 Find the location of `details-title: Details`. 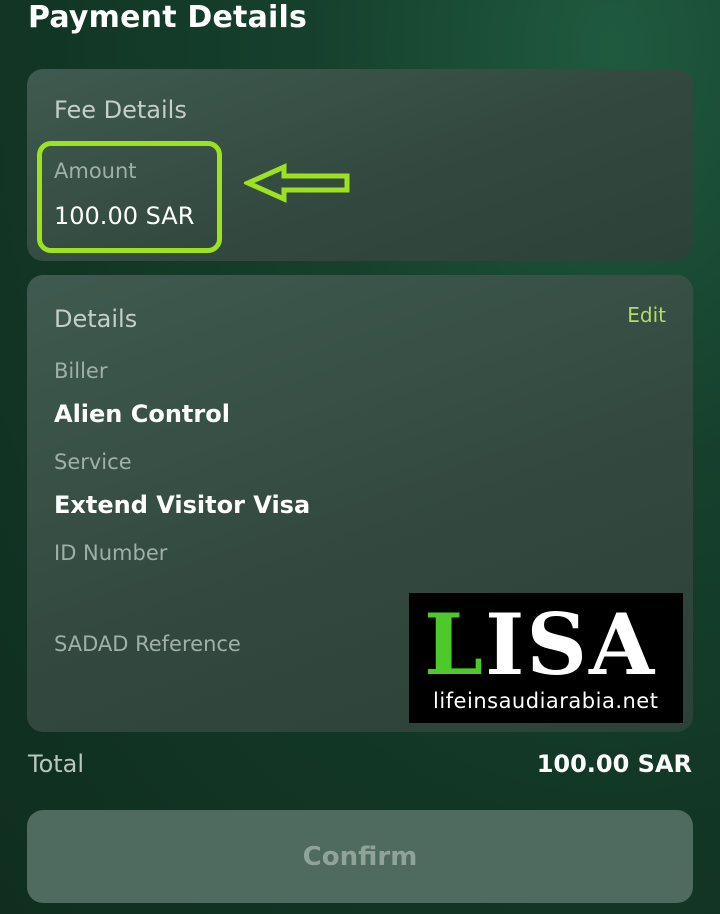

details-title: Details is located at coordinates (96, 319).